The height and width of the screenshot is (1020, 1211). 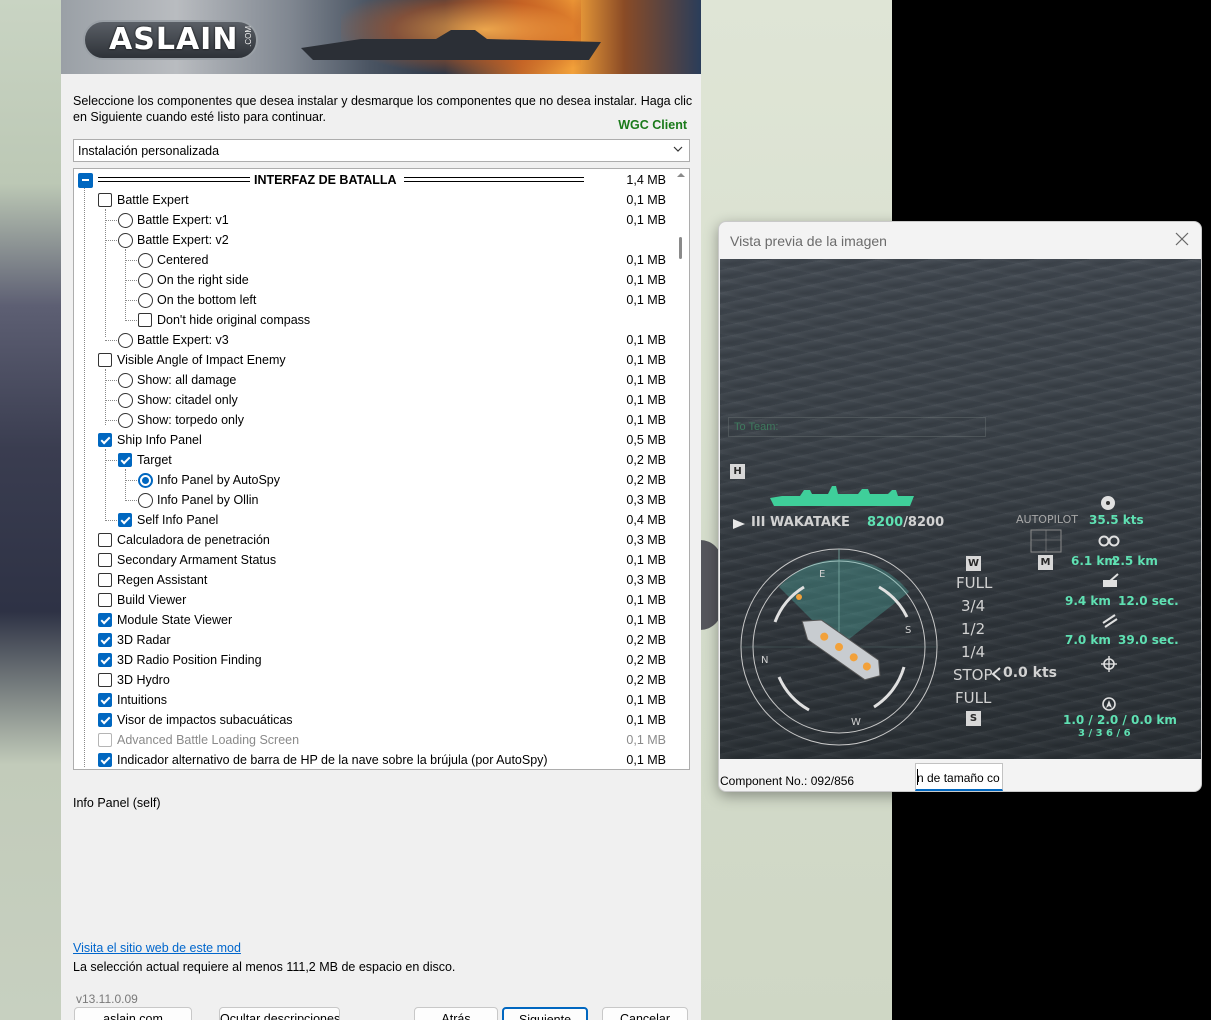 I want to click on component-row: Battle Expert: v2, so click(x=373, y=240).